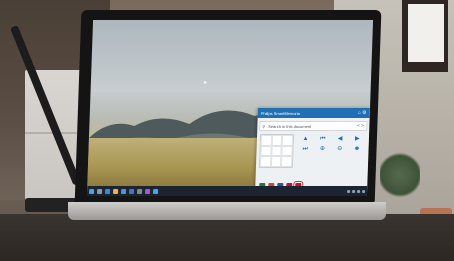 The width and height of the screenshot is (454, 261). Describe the element at coordinates (92, 191) in the screenshot. I see `windows-start-icon` at that location.